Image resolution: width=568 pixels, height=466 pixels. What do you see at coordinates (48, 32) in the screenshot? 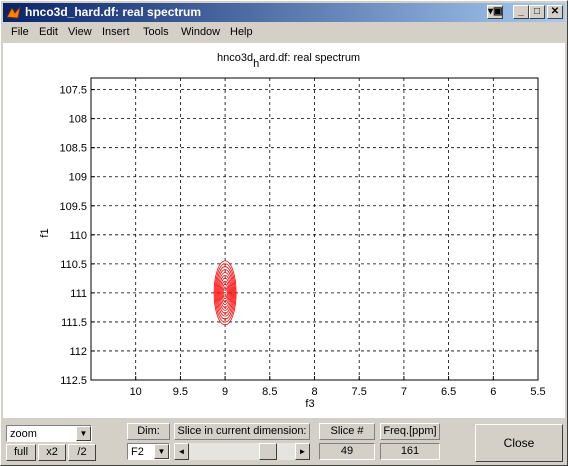
I see `menu-edit: Edit` at bounding box center [48, 32].